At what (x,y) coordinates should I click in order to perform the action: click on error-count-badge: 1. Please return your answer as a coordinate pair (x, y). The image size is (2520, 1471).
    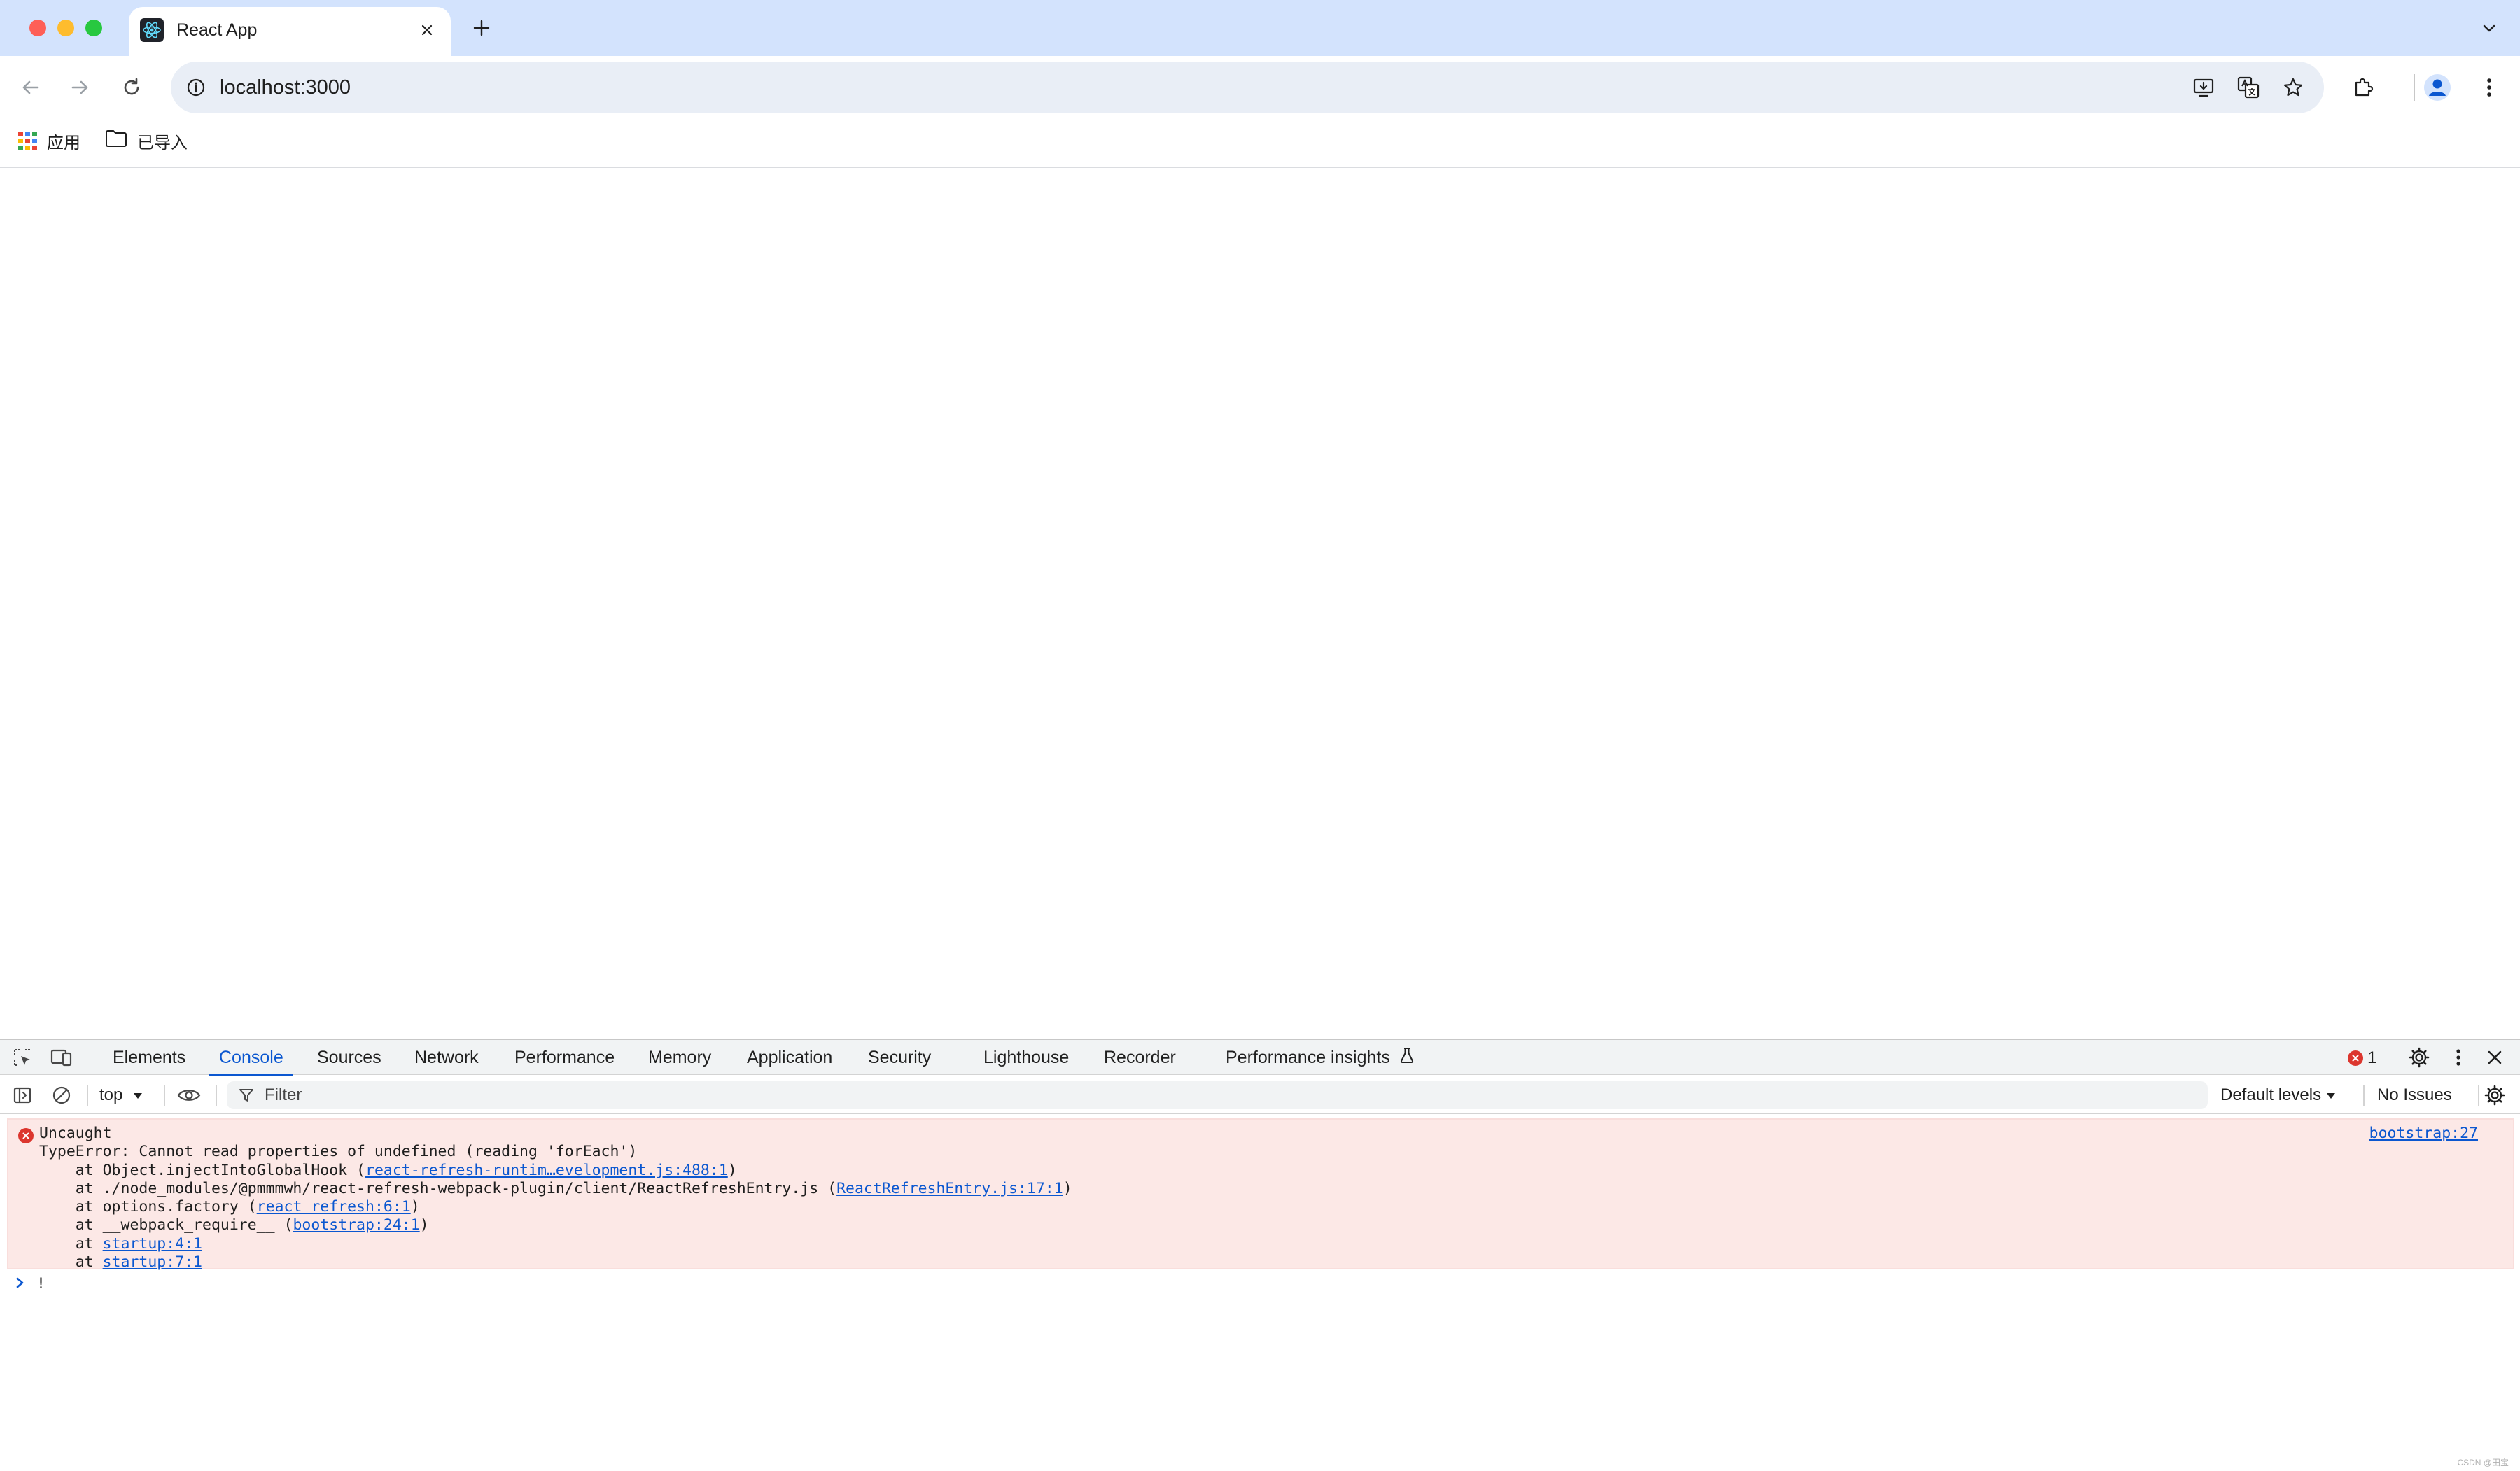
    Looking at the image, I should click on (2362, 1058).